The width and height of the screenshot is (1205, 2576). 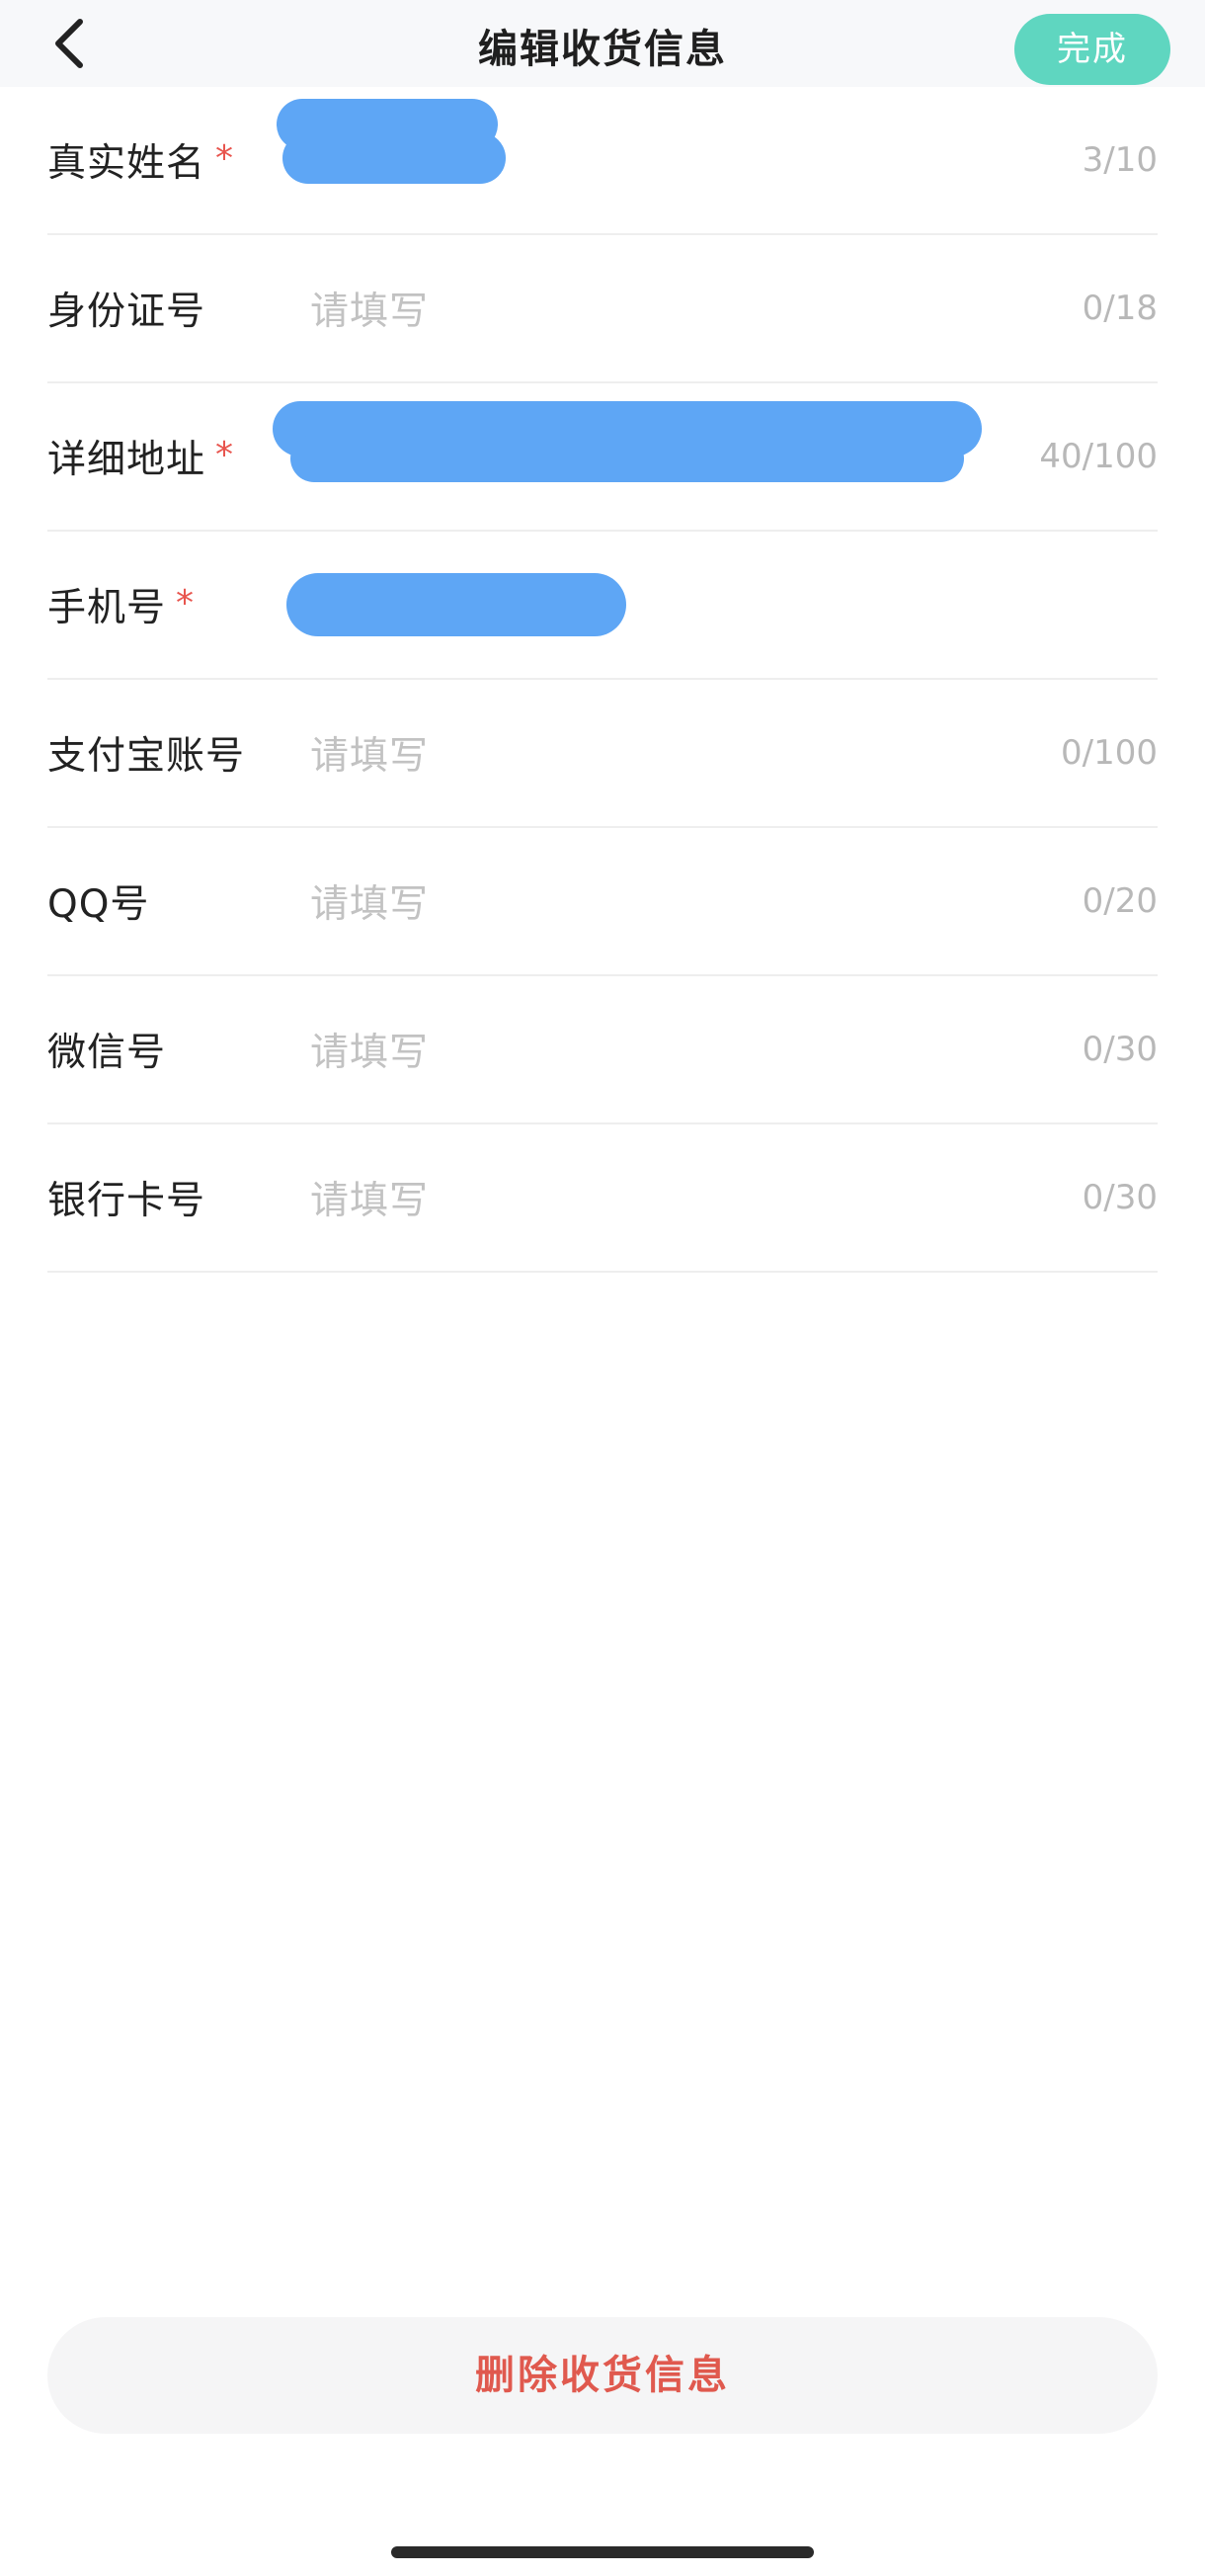 What do you see at coordinates (141, 458) in the screenshot?
I see `field-label: 详细地址 *` at bounding box center [141, 458].